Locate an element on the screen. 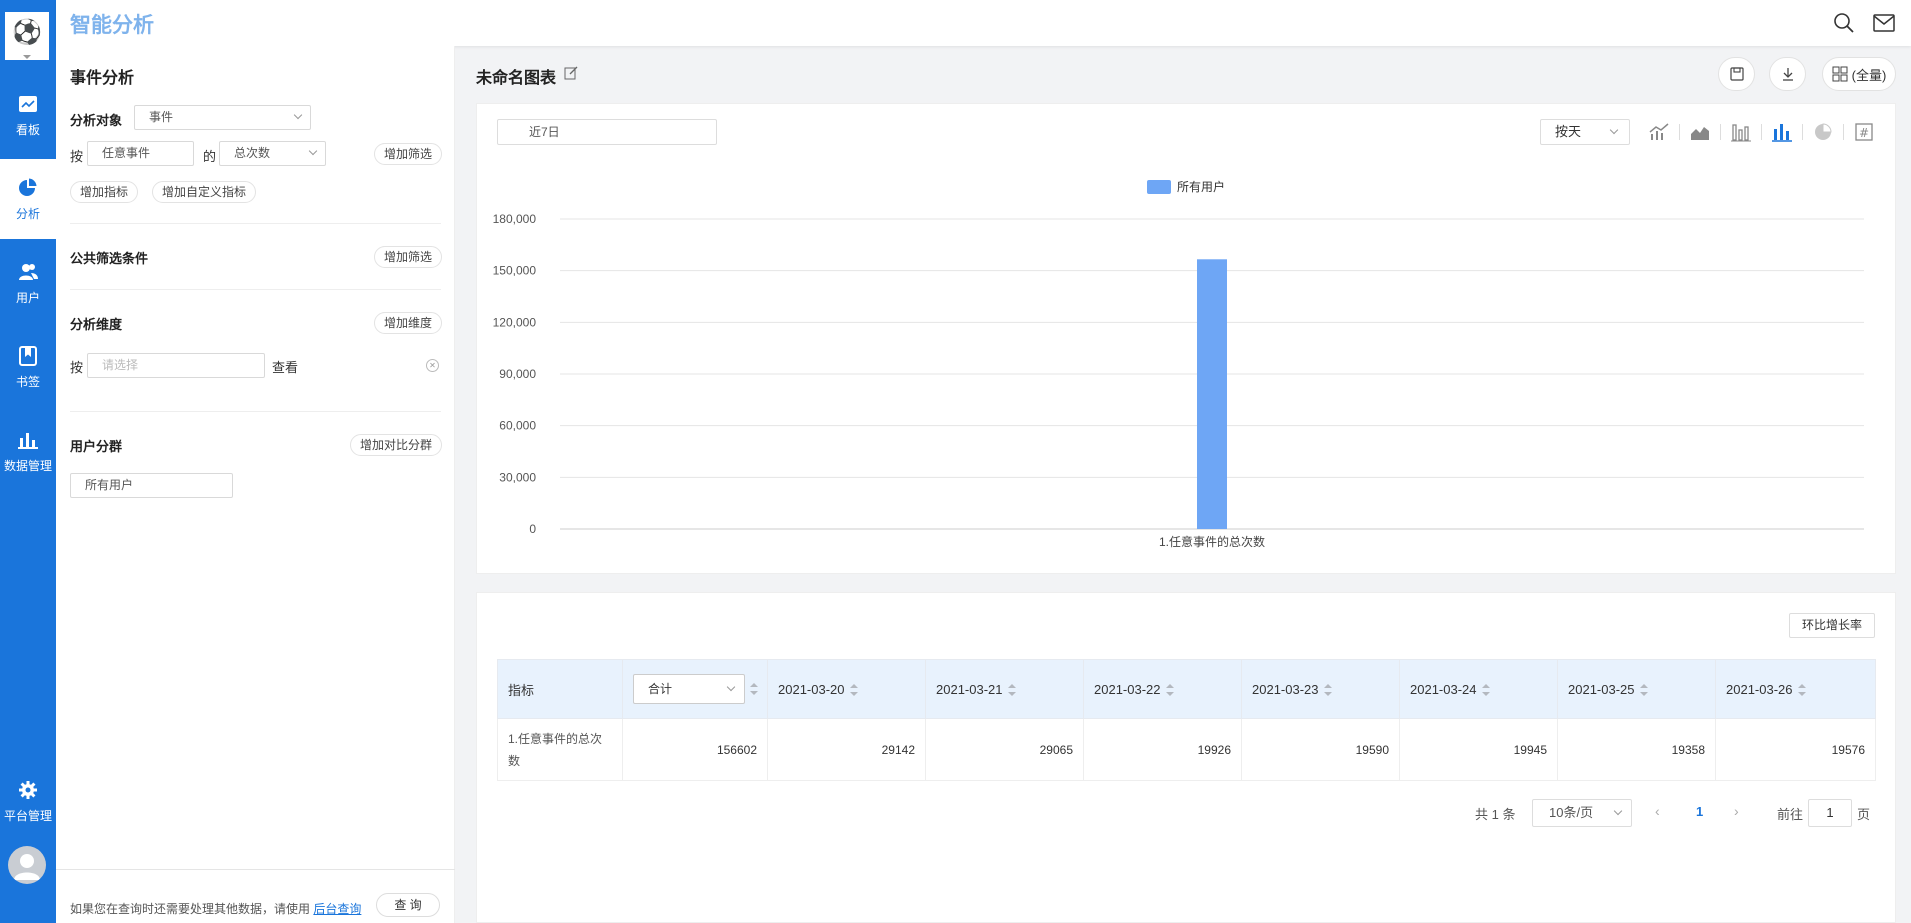 This screenshot has width=1911, height=923. y-tick-label: 90,000 is located at coordinates (517, 374).